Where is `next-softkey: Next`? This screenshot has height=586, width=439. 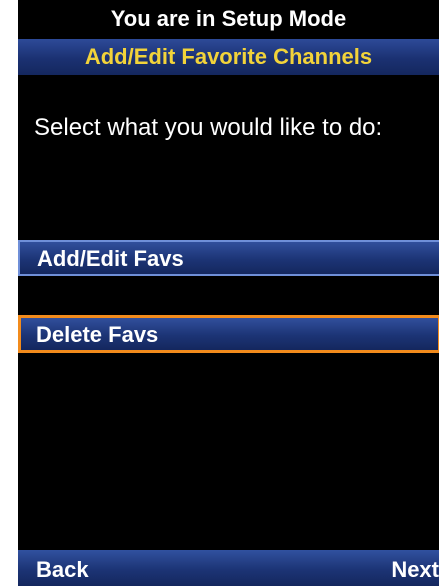
next-softkey: Next is located at coordinates (415, 568).